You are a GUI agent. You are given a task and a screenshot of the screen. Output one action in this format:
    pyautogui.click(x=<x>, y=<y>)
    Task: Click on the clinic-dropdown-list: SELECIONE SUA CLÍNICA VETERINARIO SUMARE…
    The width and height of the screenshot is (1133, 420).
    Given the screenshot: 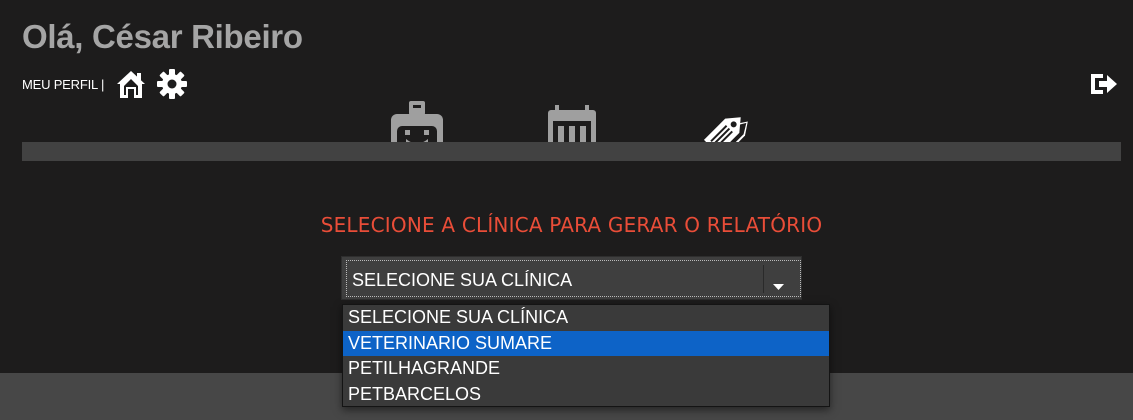 What is the action you would take?
    pyautogui.click(x=586, y=355)
    